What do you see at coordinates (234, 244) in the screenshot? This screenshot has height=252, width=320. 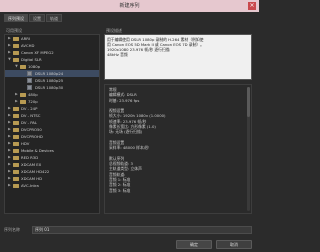 I see `cancel-button: 取消` at bounding box center [234, 244].